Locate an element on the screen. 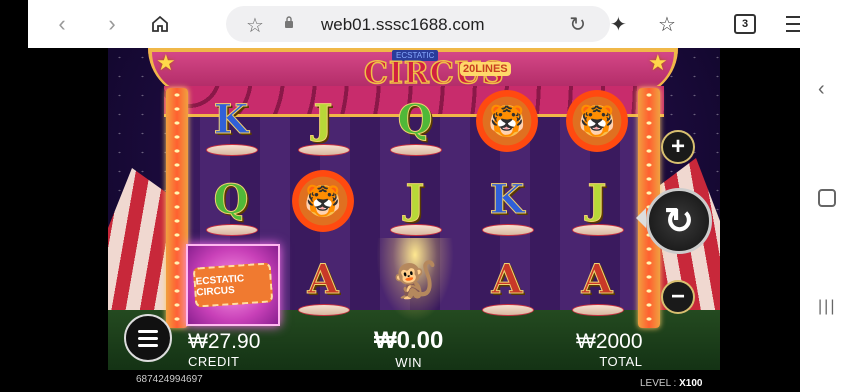 Image resolution: width=850 pixels, height=392 pixels. monkey-icon: 🐒 is located at coordinates (415, 279).